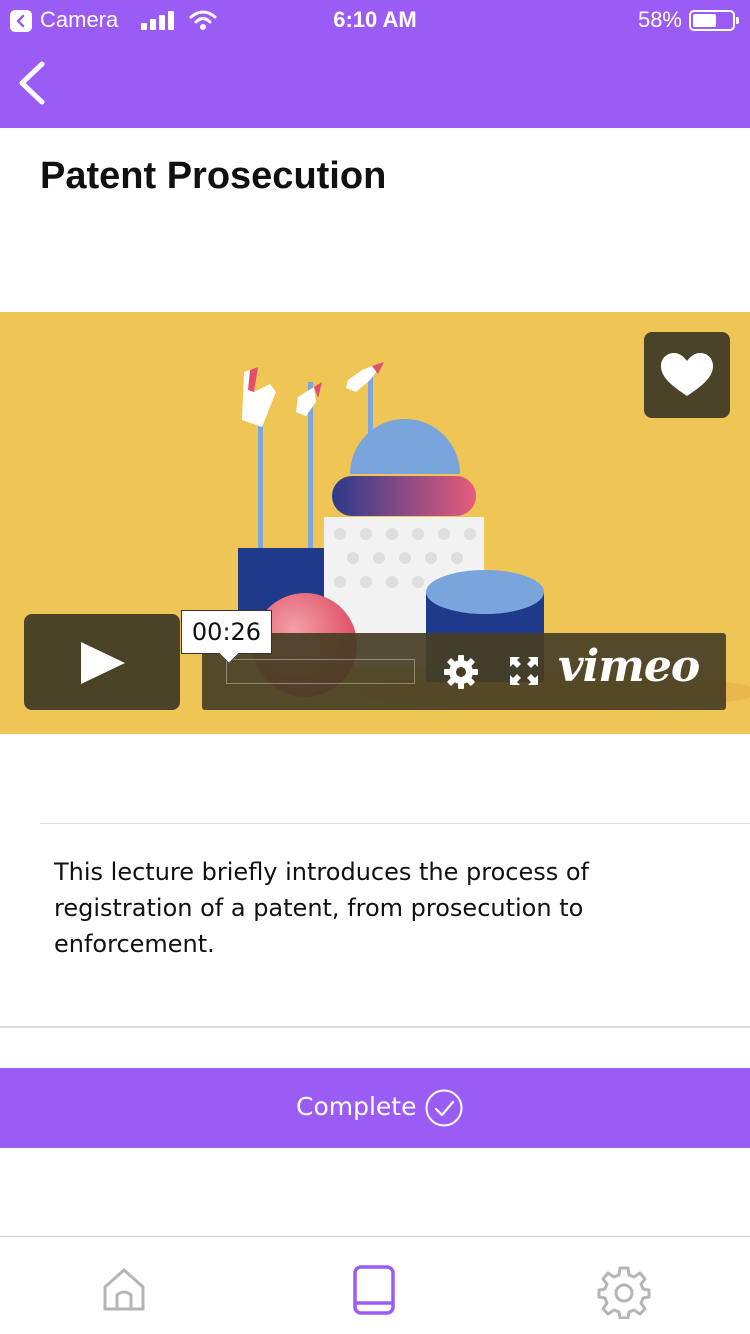 The image size is (750, 1334). I want to click on tab-bar, so click(375, 1285).